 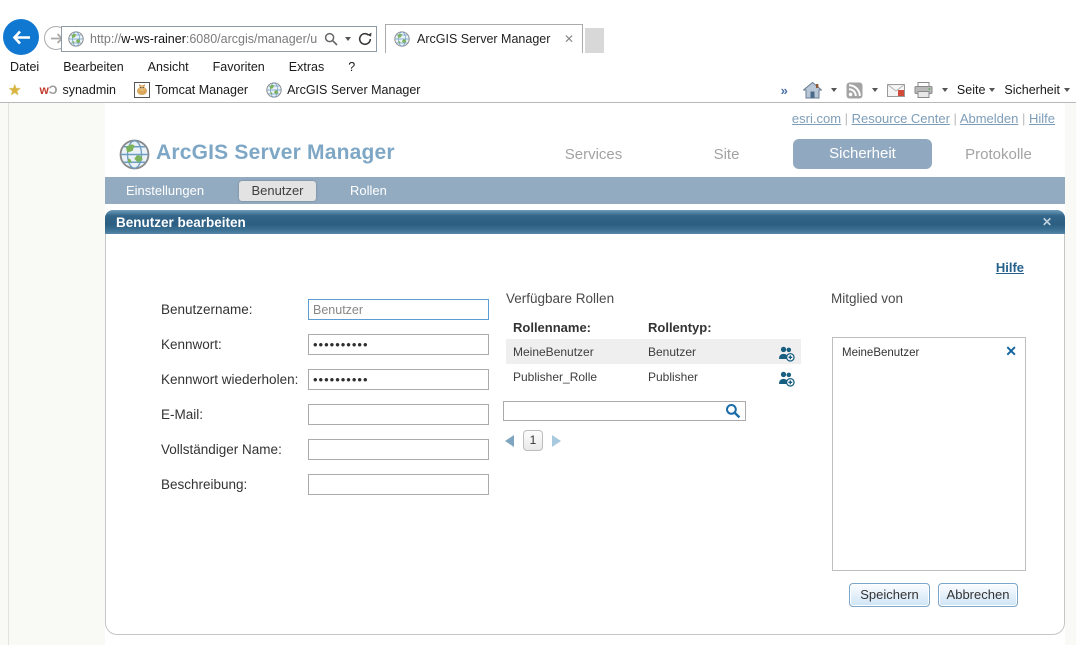 What do you see at coordinates (862, 154) in the screenshot?
I see `nav-sicherheit: Sicherheit` at bounding box center [862, 154].